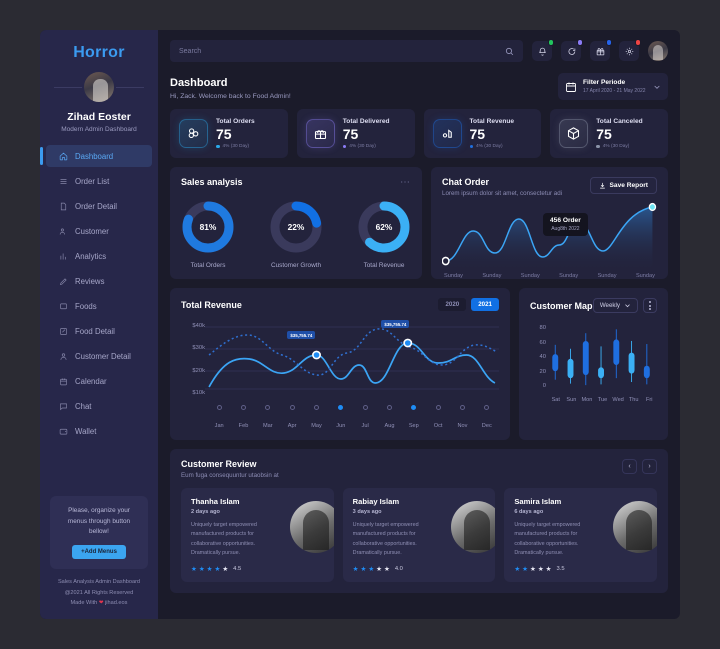 This screenshot has width=720, height=649. I want to click on candle-sat, so click(555, 362).